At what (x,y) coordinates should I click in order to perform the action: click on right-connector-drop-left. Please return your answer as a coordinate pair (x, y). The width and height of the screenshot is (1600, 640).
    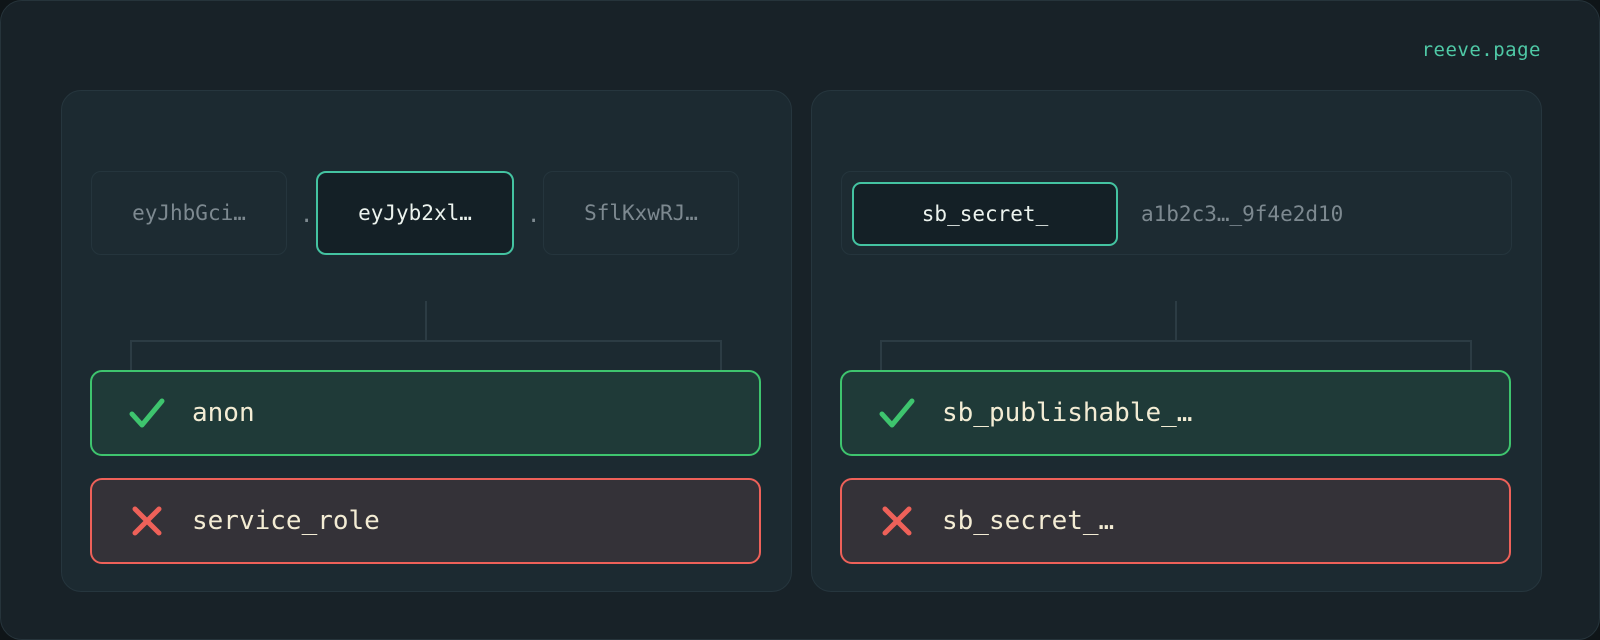
    Looking at the image, I should click on (881, 356).